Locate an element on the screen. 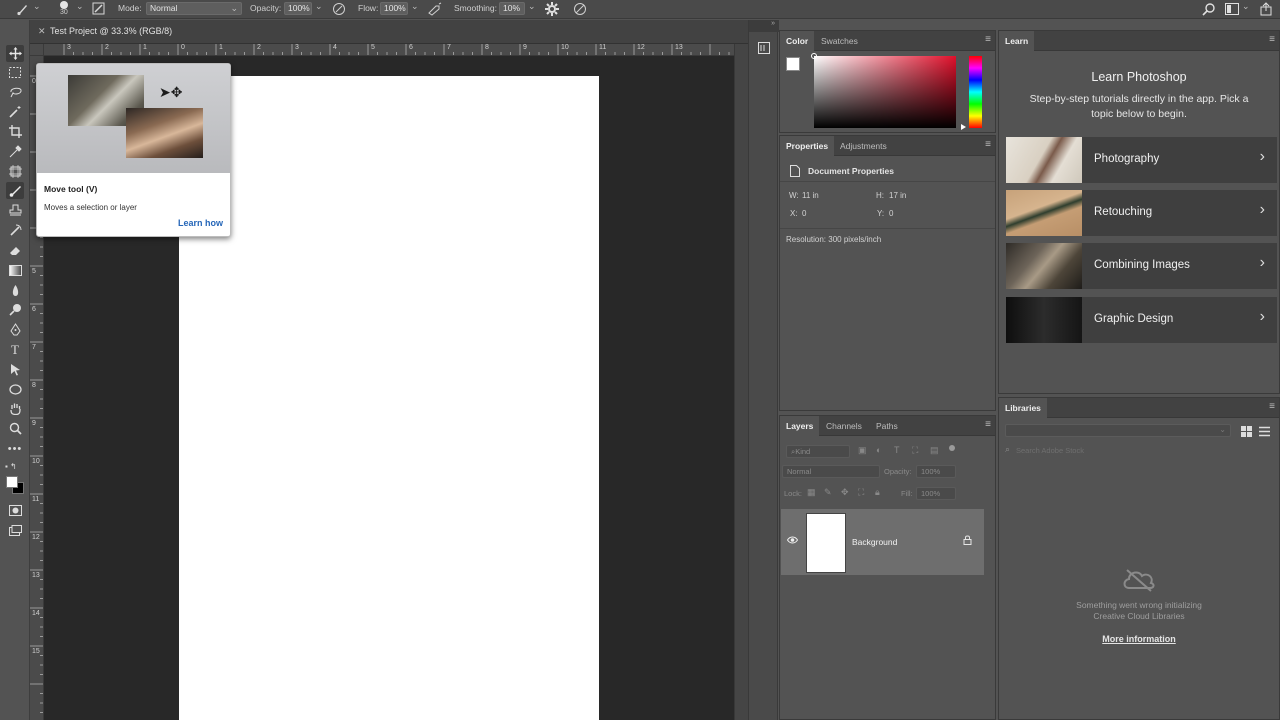 The height and width of the screenshot is (720, 1280). foreground-color-chip is located at coordinates (793, 64).